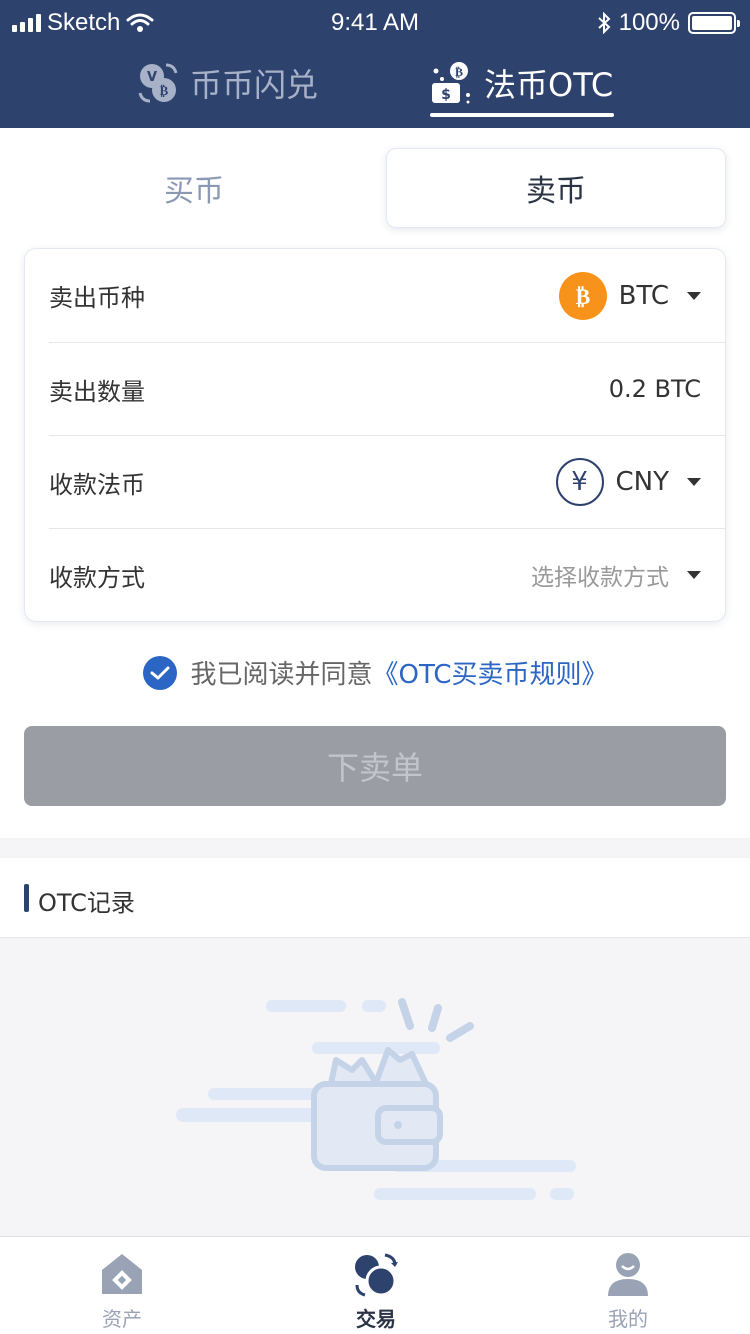  I want to click on section-marker, so click(26, 898).